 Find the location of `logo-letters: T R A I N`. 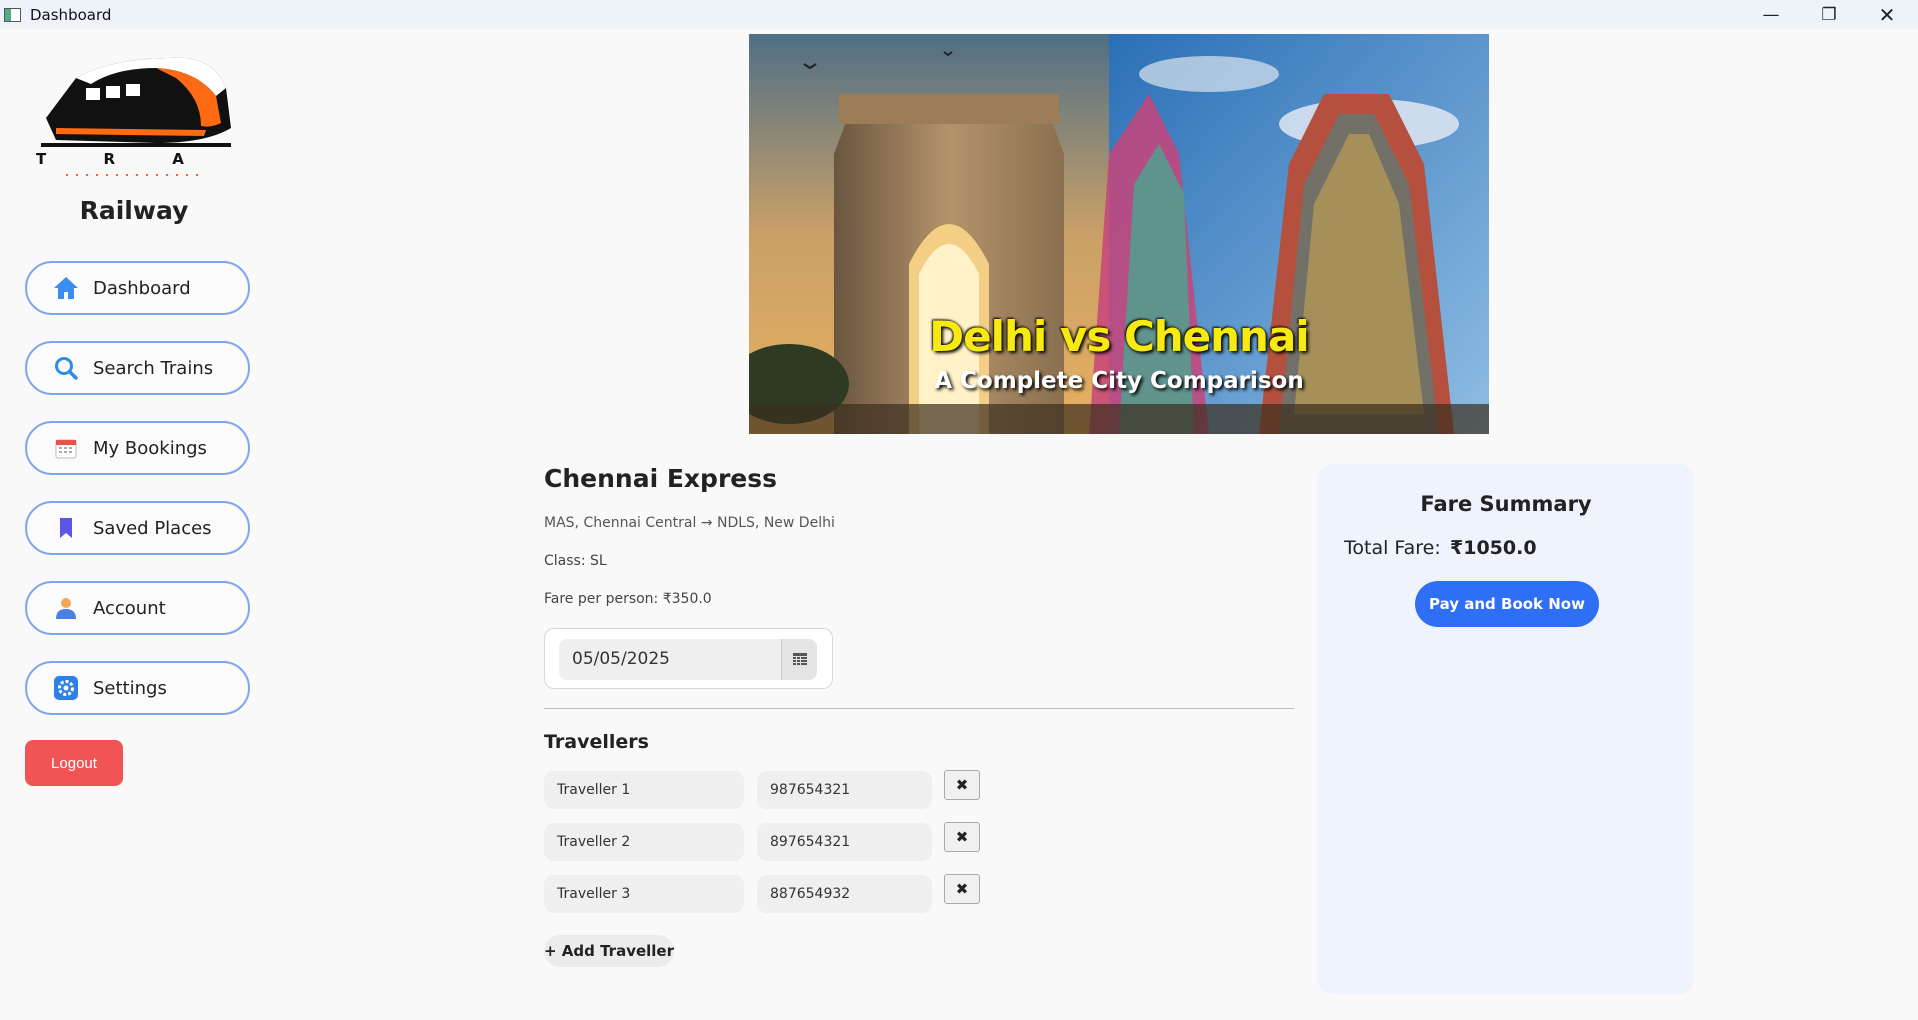

logo-letters: T R A I N is located at coordinates (136, 159).